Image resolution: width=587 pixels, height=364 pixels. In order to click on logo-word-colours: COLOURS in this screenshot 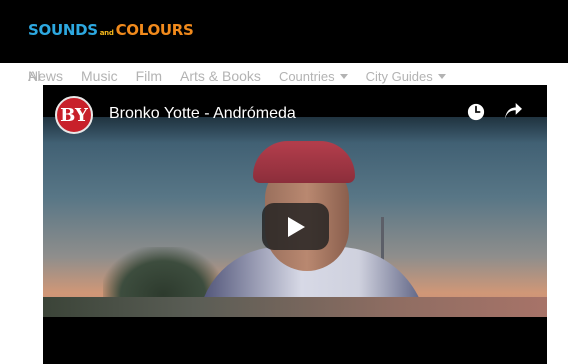, I will do `click(154, 30)`.